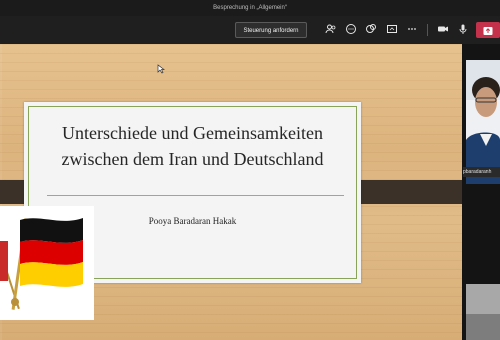  Describe the element at coordinates (392, 29) in the screenshot. I see `share-icon` at that location.